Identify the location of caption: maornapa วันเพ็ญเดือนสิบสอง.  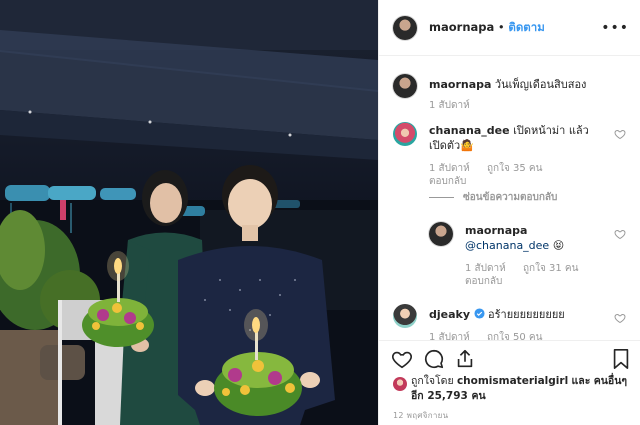
(529, 84).